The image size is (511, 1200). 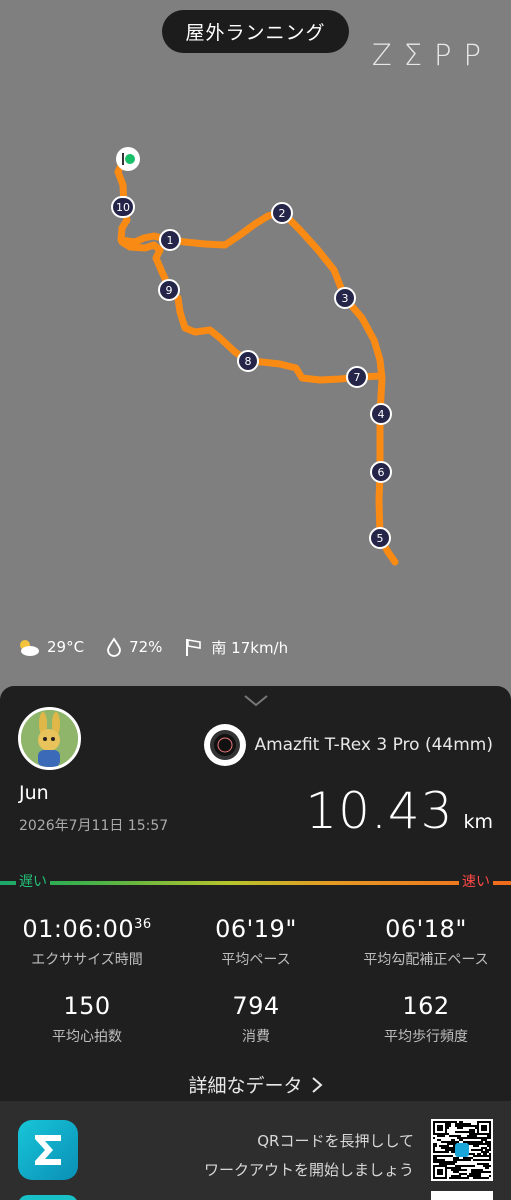 I want to click on stat-cadence: 162 平均歩行頻度, so click(x=426, y=1019).